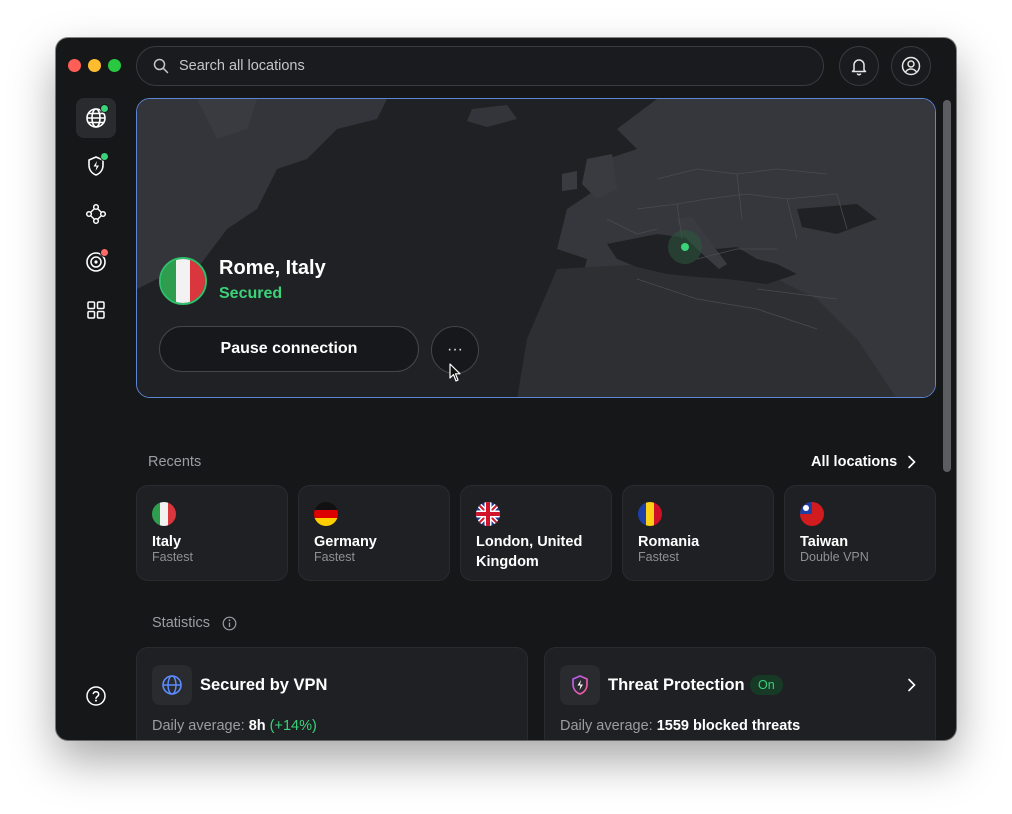 This screenshot has width=1012, height=814. Describe the element at coordinates (96, 166) in the screenshot. I see `sidebar-item-threat-protection` at that location.